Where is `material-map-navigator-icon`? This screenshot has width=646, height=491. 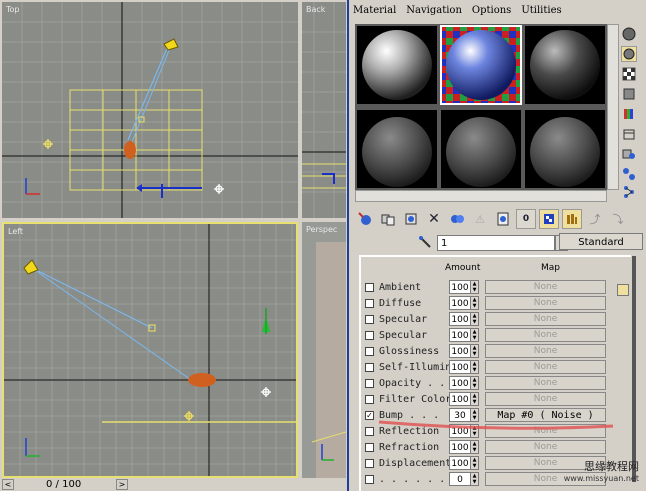
material-map-navigator-icon is located at coordinates (629, 192).